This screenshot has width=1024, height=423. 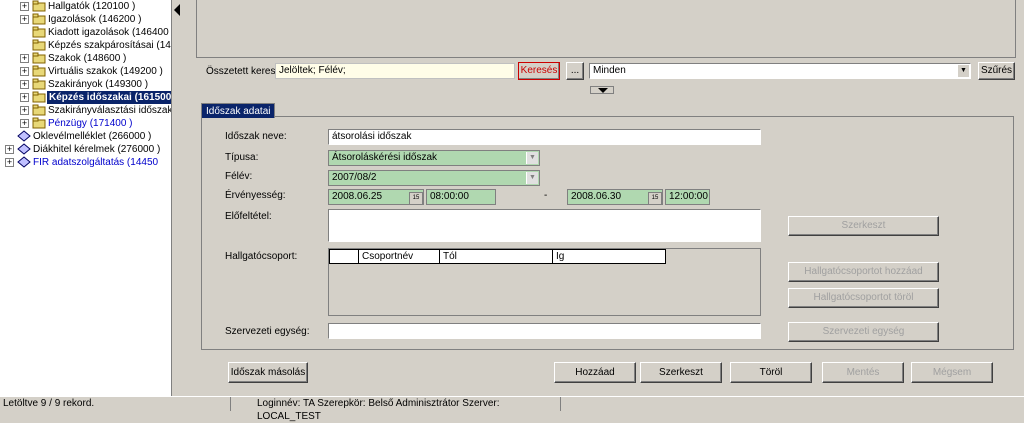 I want to click on tree-item-penzugy: + Pénzügy (171400 ), so click(x=85, y=123).